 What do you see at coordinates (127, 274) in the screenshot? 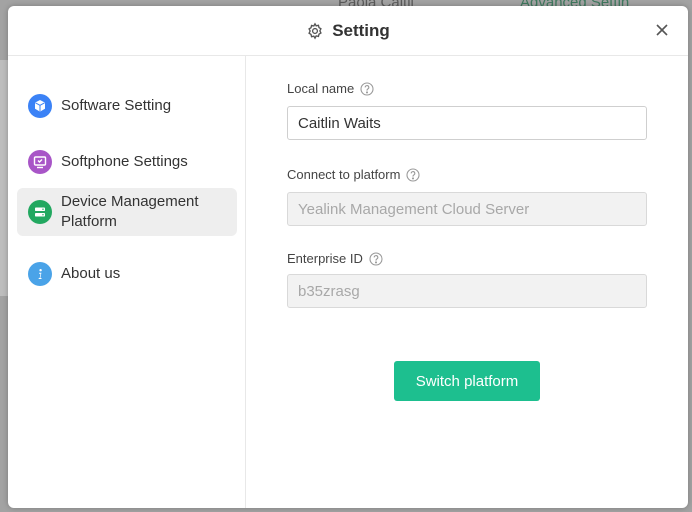
I see `sidebar-item-about-us: About us` at bounding box center [127, 274].